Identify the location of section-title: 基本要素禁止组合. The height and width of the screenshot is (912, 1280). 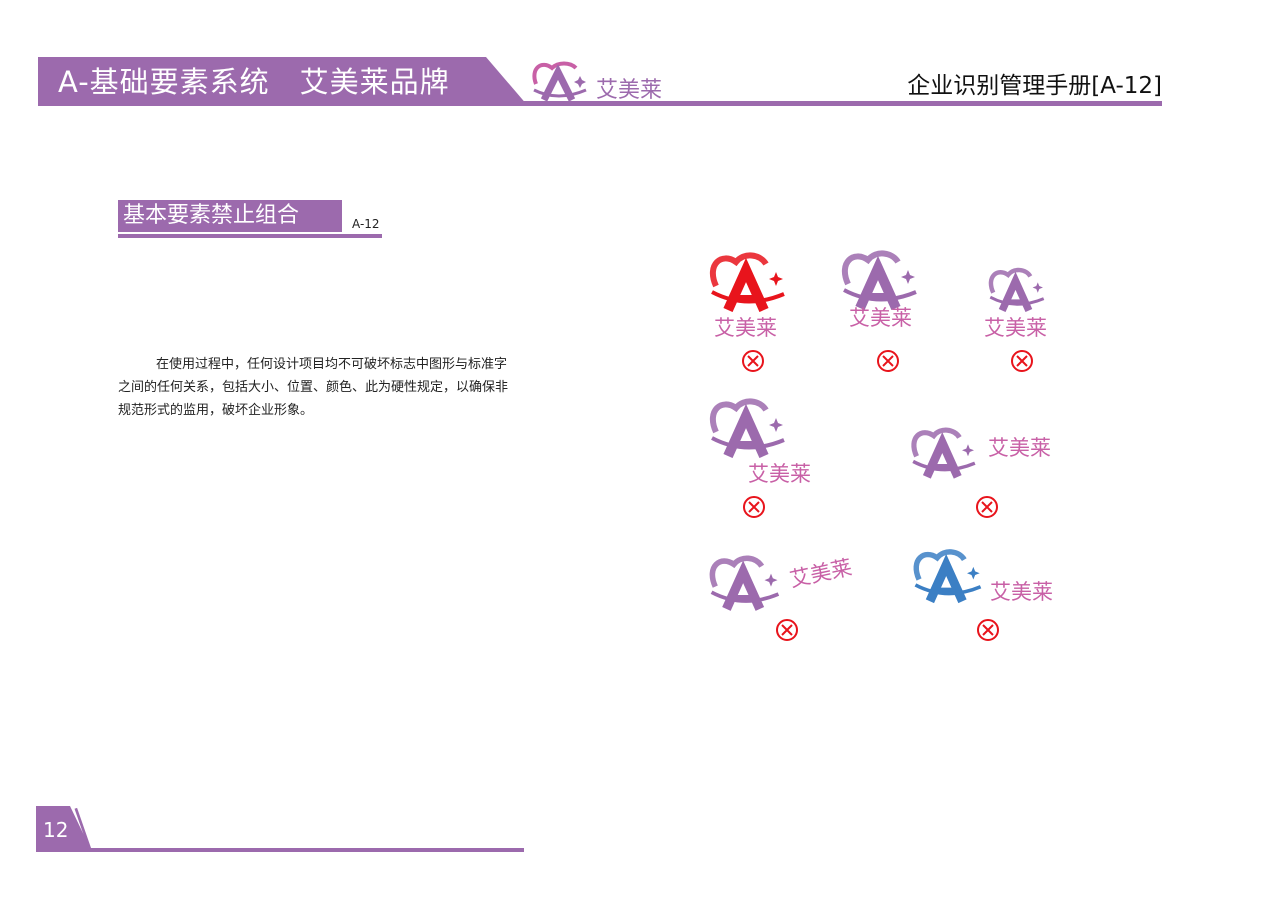
(230, 216).